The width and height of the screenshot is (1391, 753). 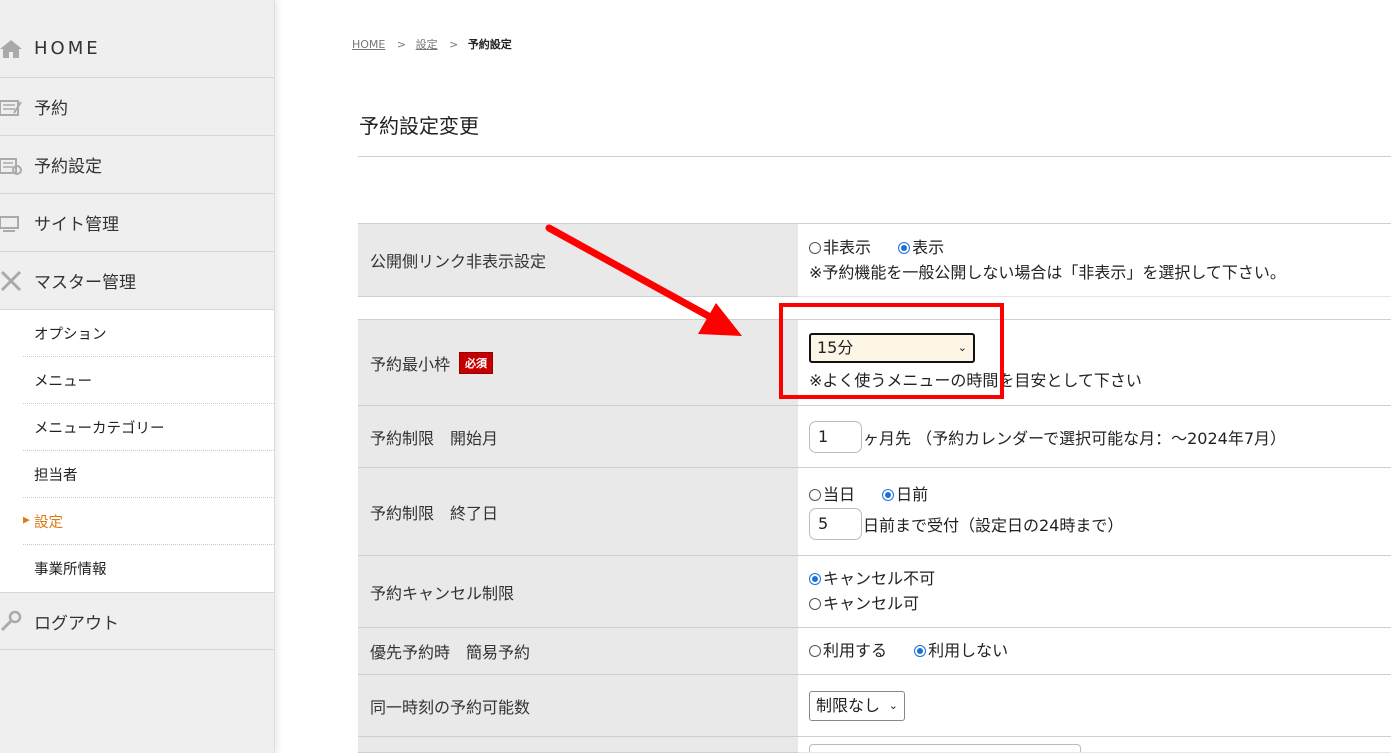 I want to click on radio-days-before: 日前, so click(x=905, y=495).